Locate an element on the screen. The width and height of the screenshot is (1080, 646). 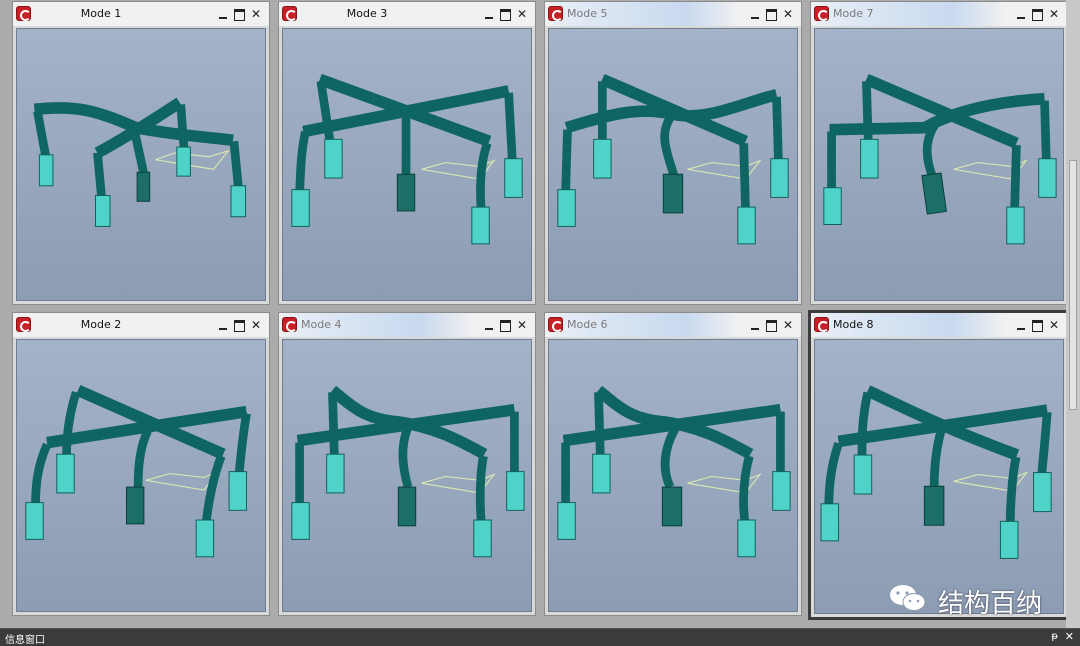
window-titlebar: Mode 1 ✕ is located at coordinates (141, 14).